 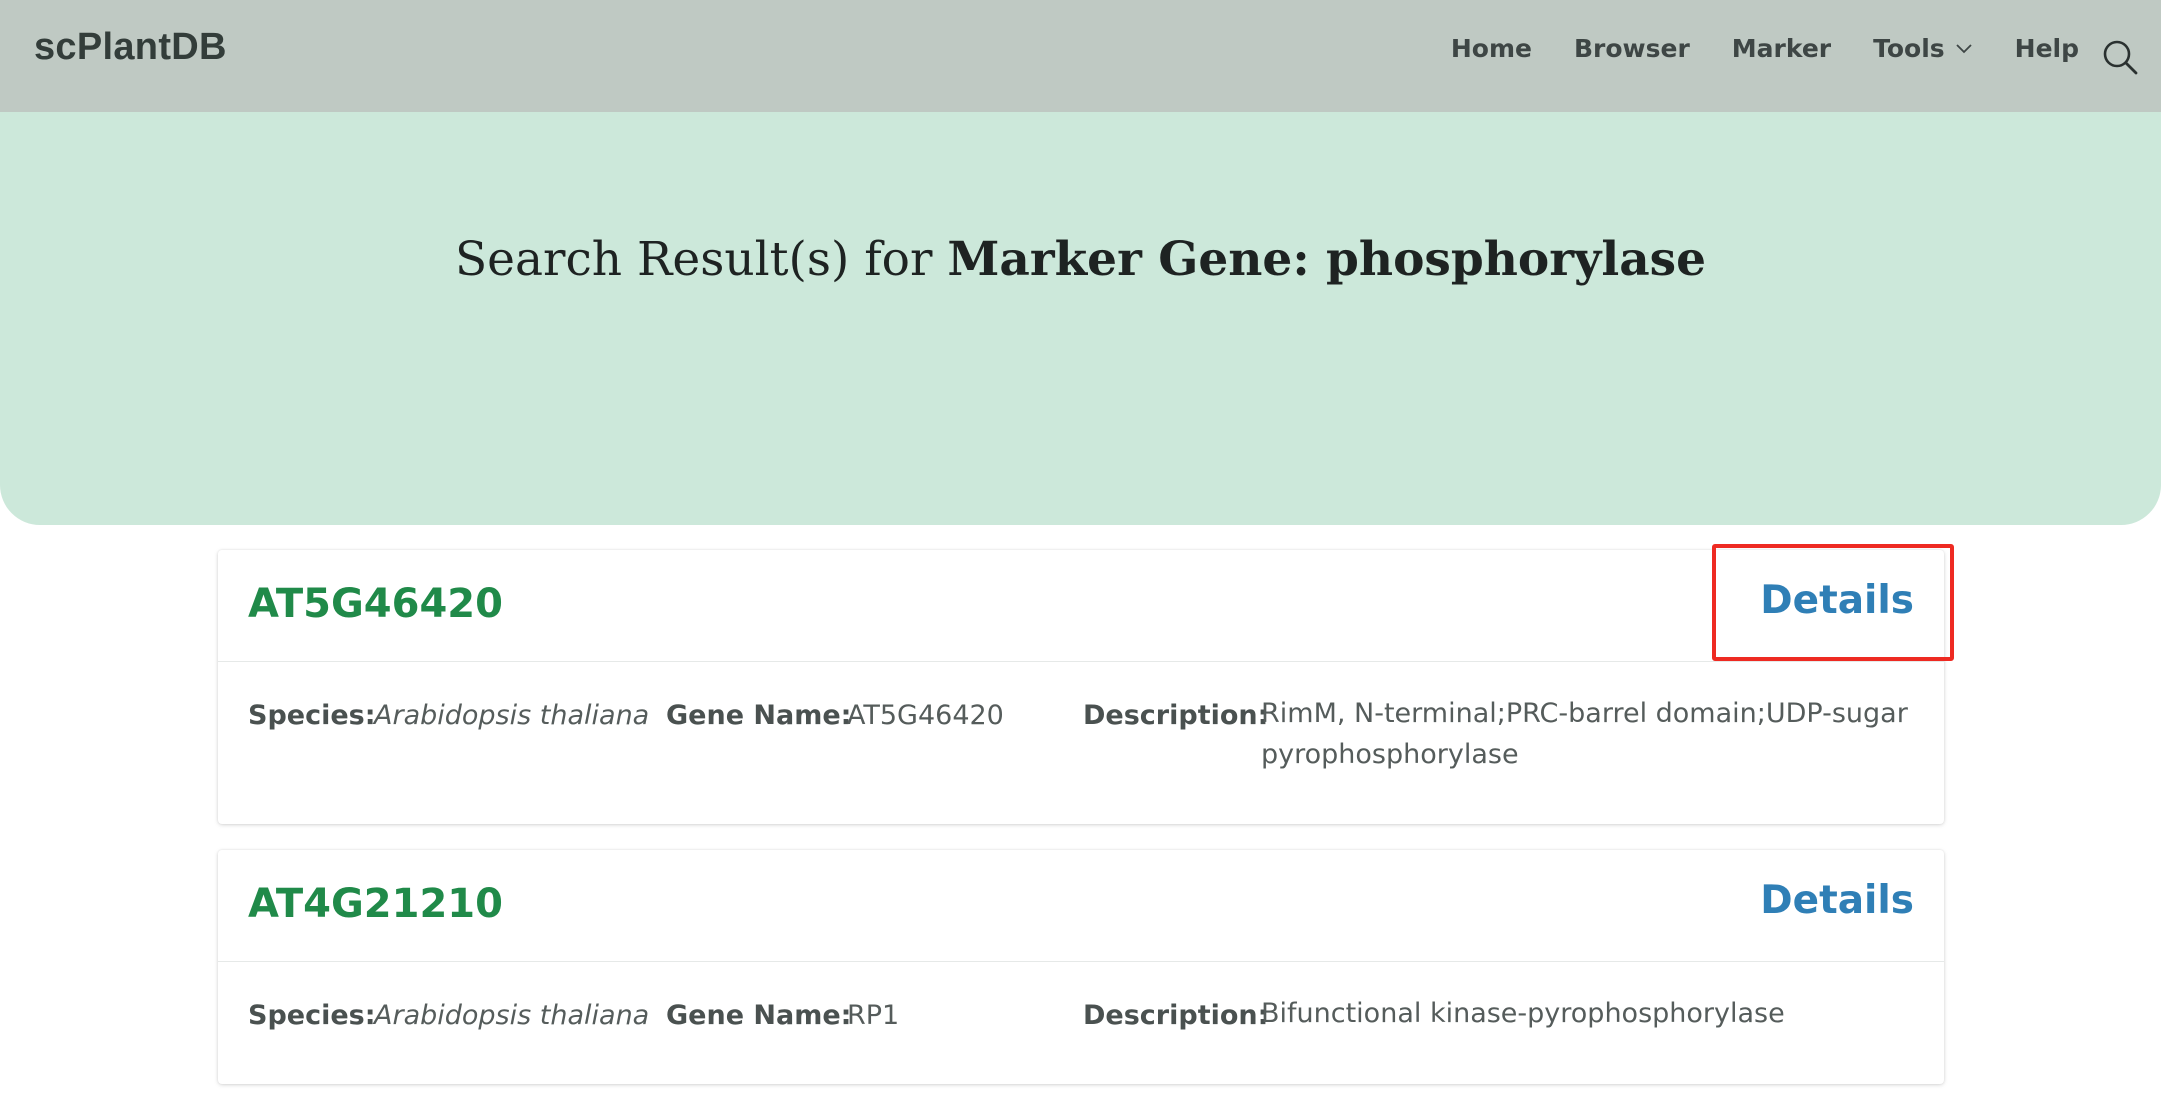 What do you see at coordinates (1491, 48) in the screenshot?
I see `nav-item-home: Home` at bounding box center [1491, 48].